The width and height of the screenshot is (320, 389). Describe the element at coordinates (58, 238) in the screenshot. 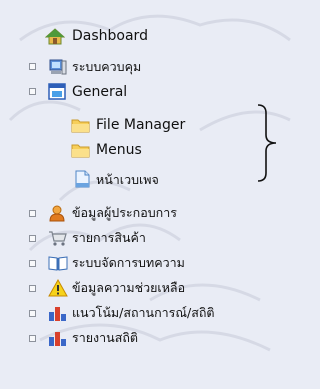

I see `cart-icon` at that location.